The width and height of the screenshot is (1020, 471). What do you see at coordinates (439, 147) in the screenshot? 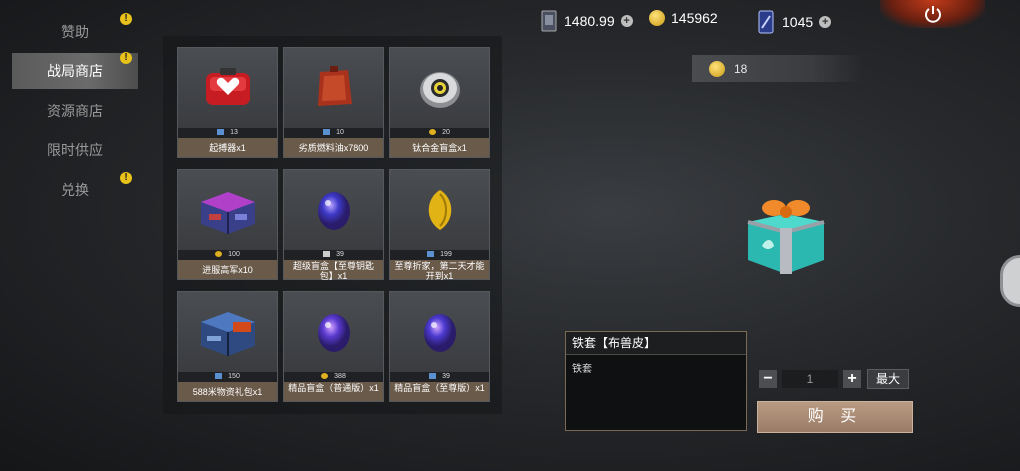
I see `item-name: 钛合金盲盒x1` at bounding box center [439, 147].